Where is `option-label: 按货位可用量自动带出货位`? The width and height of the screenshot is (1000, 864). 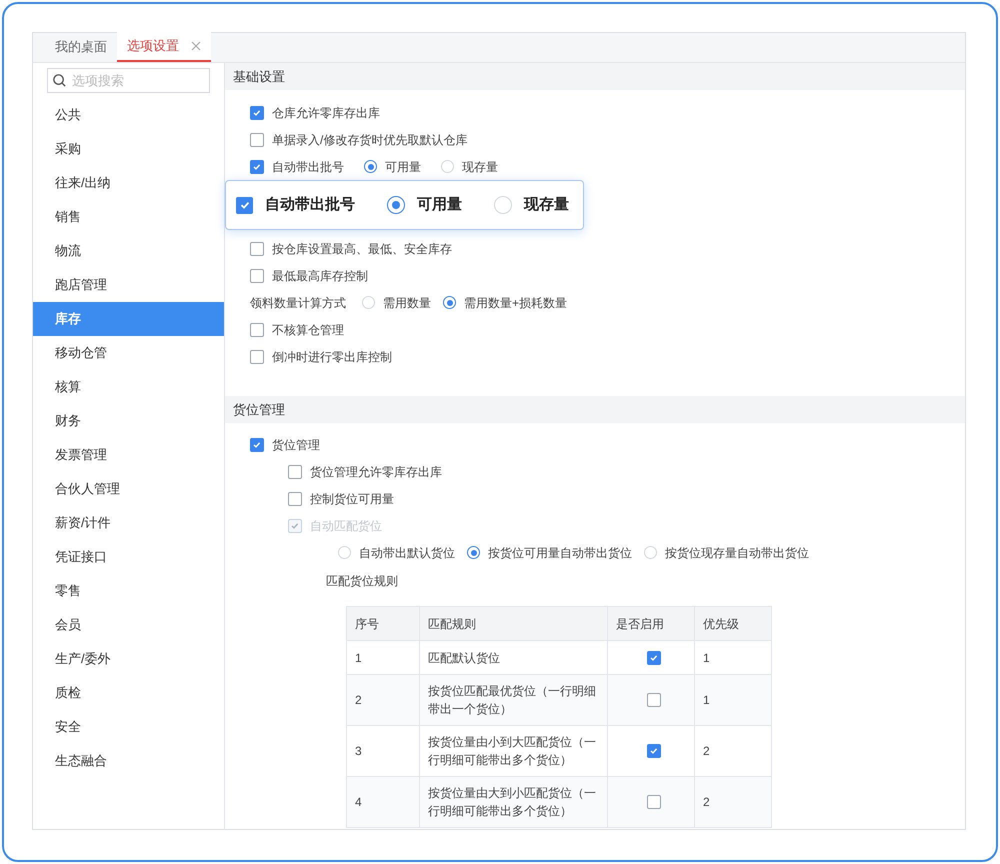 option-label: 按货位可用量自动带出货位 is located at coordinates (560, 553).